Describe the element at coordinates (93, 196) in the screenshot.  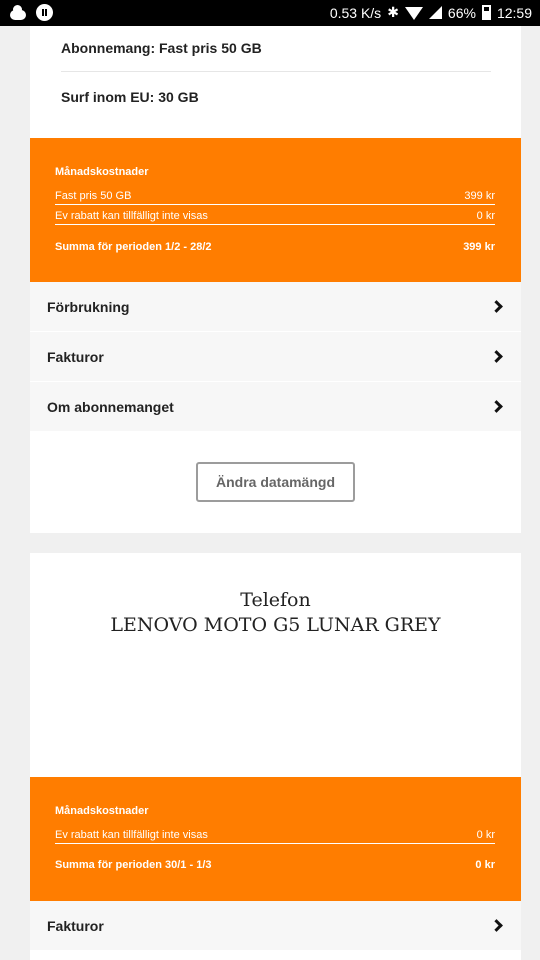
I see `cost-line-label: Fast pris 50 GB` at that location.